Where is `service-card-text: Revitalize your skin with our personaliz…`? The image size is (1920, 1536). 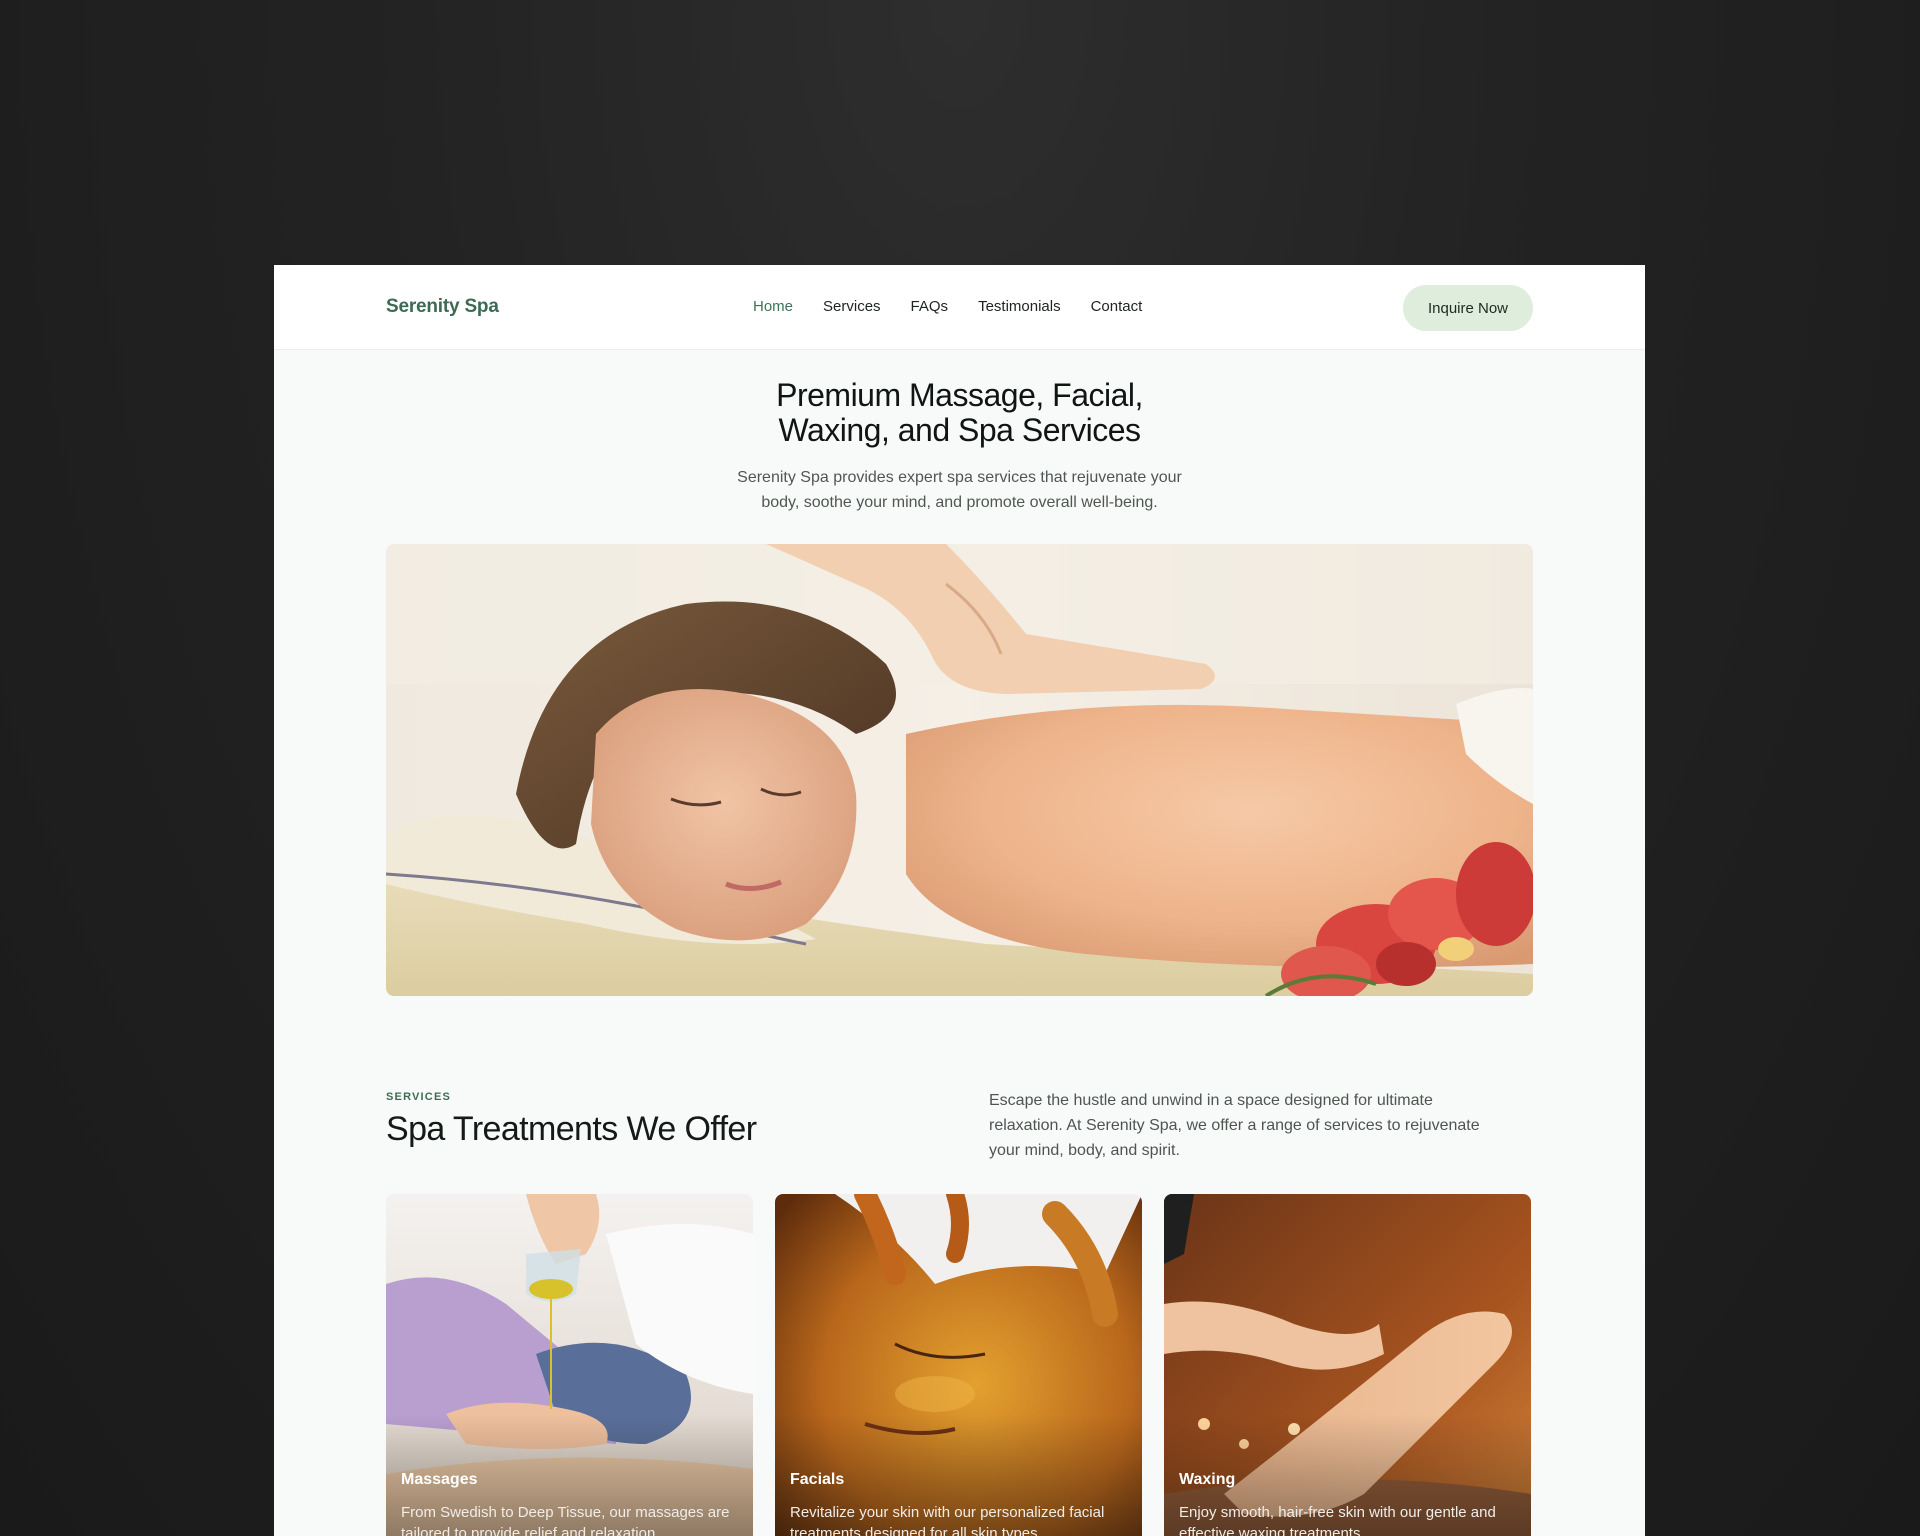 service-card-text: Revitalize your skin with our personaliz… is located at coordinates (947, 1520).